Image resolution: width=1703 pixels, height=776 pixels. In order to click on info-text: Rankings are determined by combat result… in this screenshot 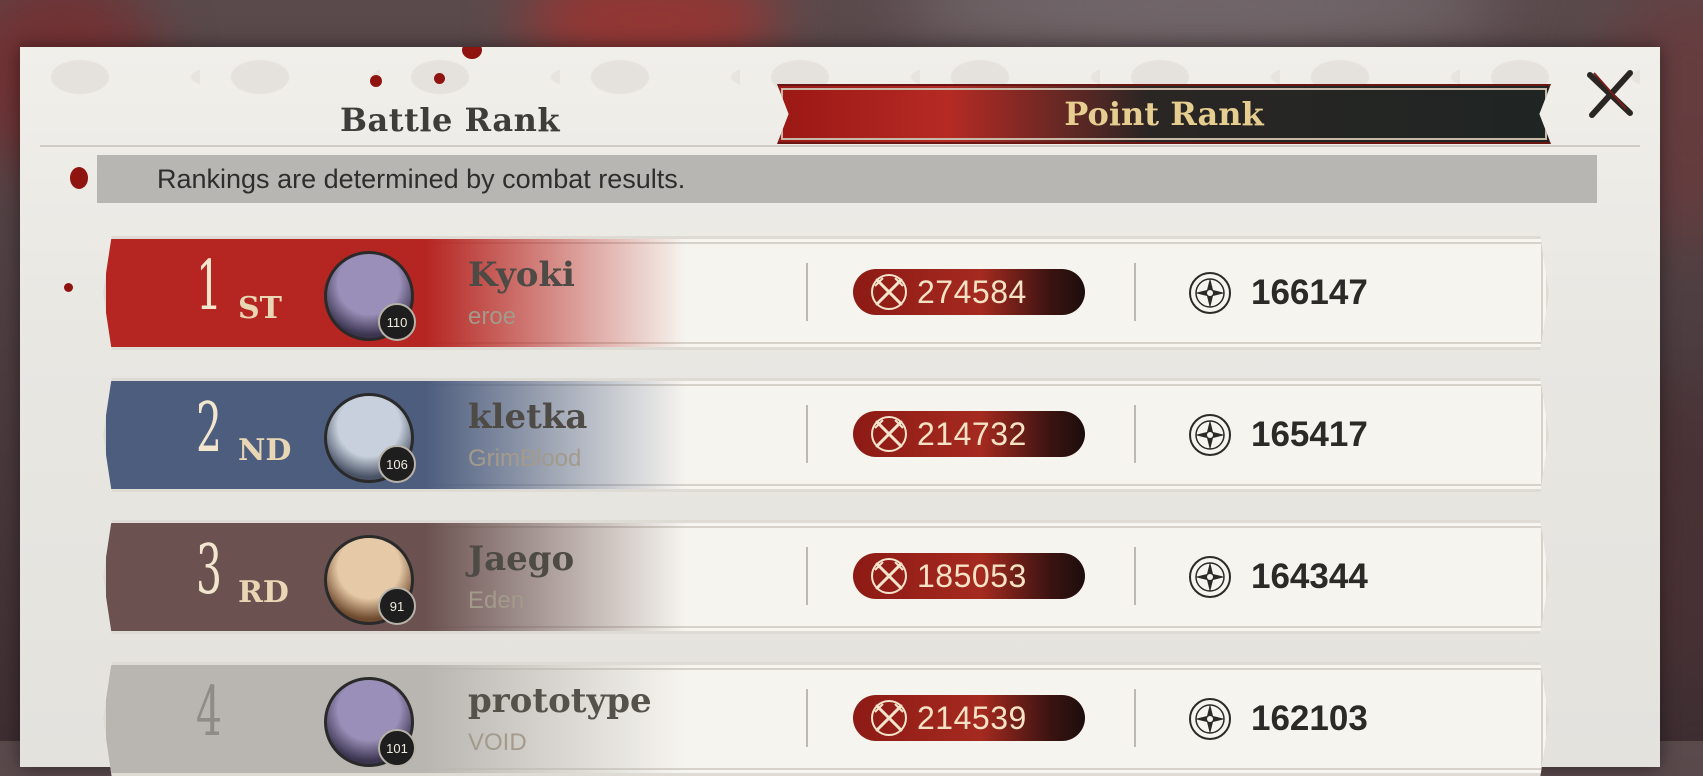, I will do `click(421, 178)`.